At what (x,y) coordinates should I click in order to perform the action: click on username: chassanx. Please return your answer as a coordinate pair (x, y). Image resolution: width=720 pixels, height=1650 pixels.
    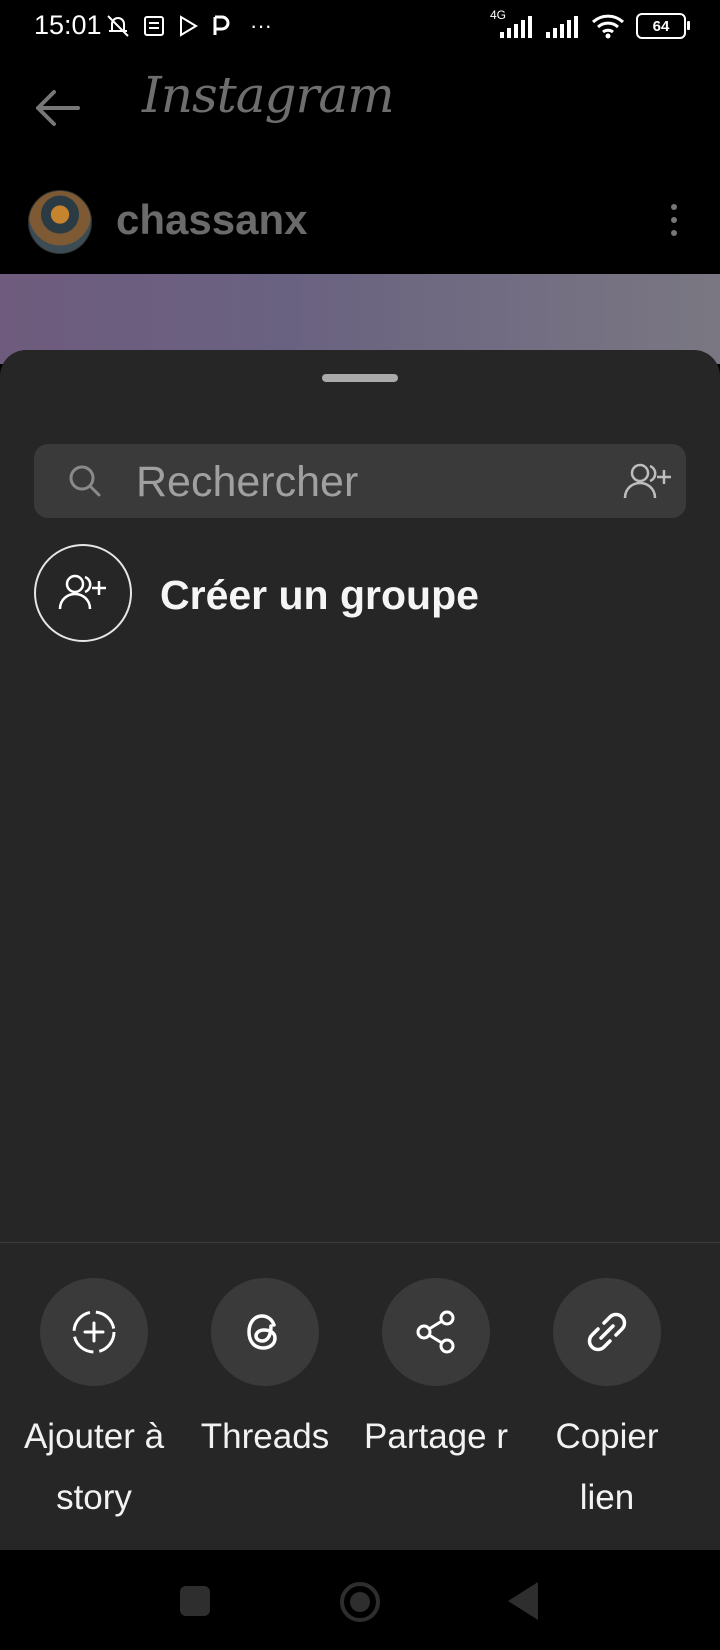
    Looking at the image, I should click on (211, 220).